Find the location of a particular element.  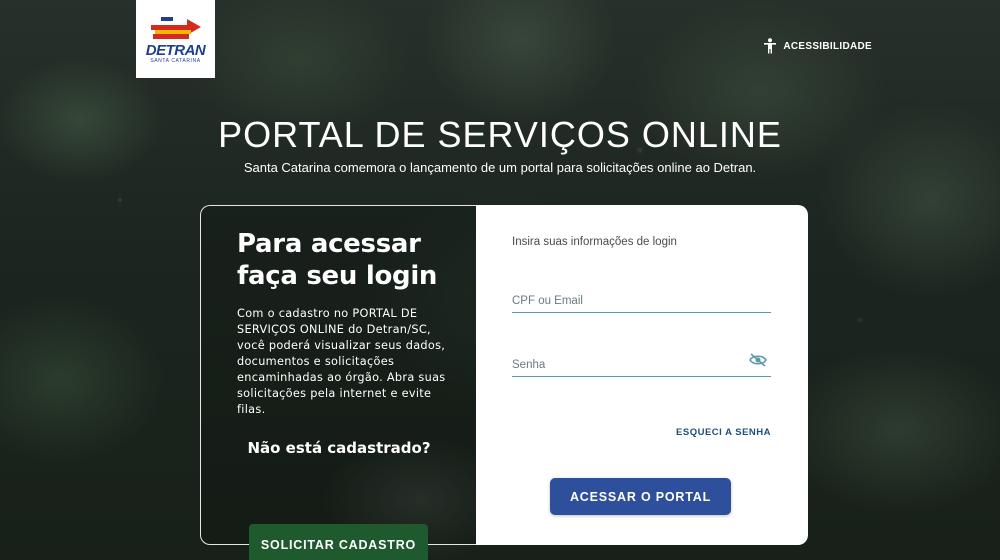

accessibility-button: ACESSIBILIDADE is located at coordinates (817, 46).